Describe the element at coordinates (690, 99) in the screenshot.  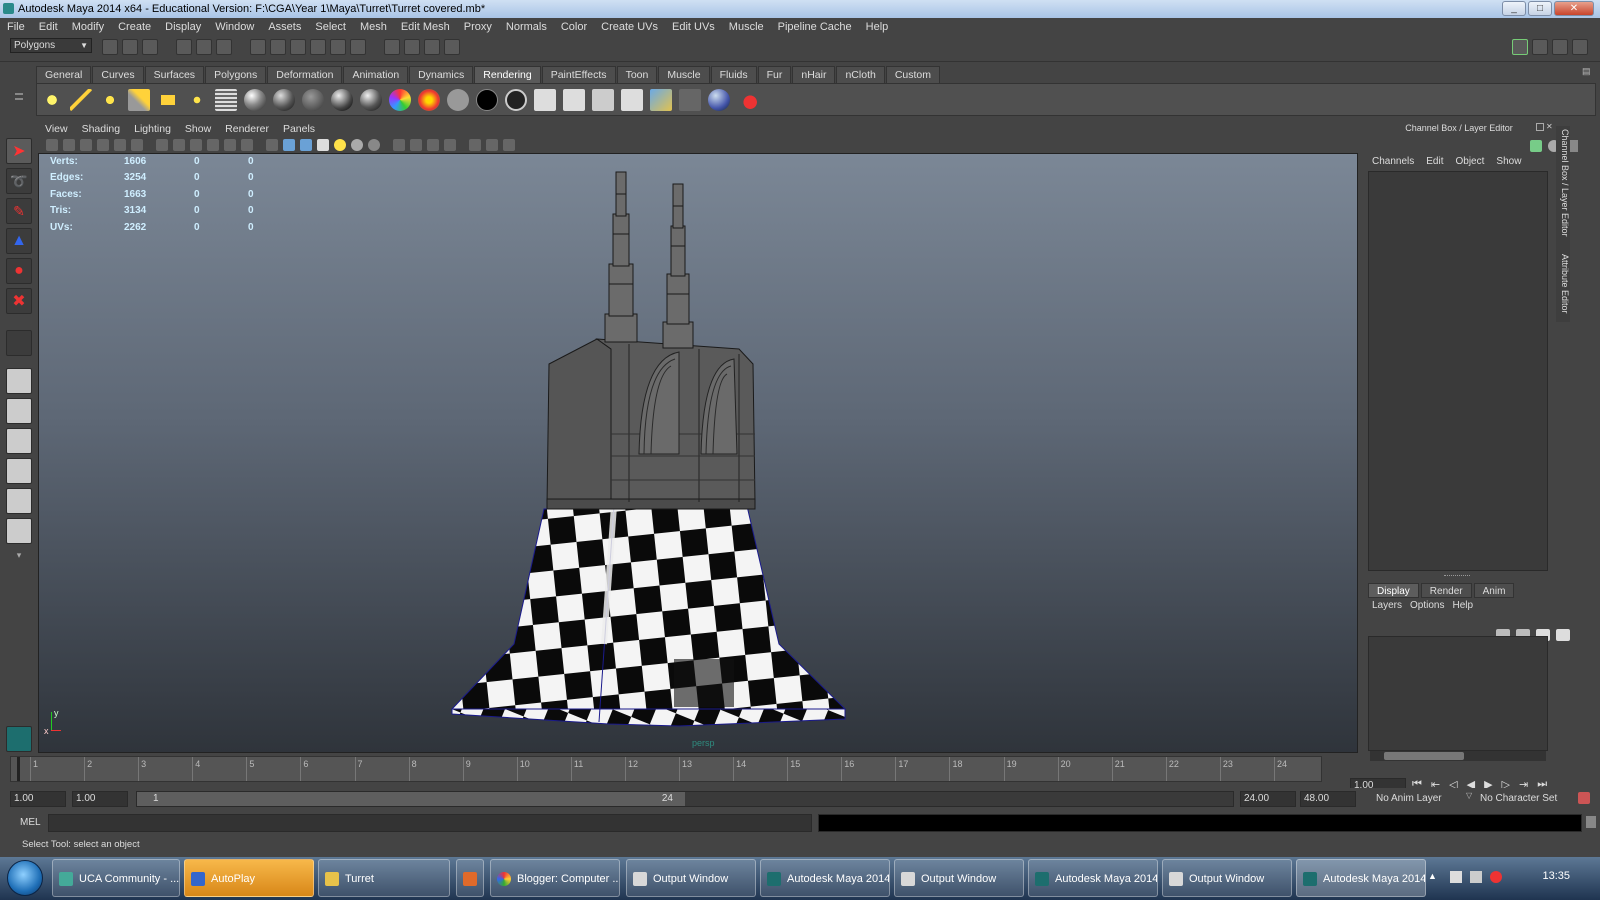
I see `render-layer-icon` at that location.